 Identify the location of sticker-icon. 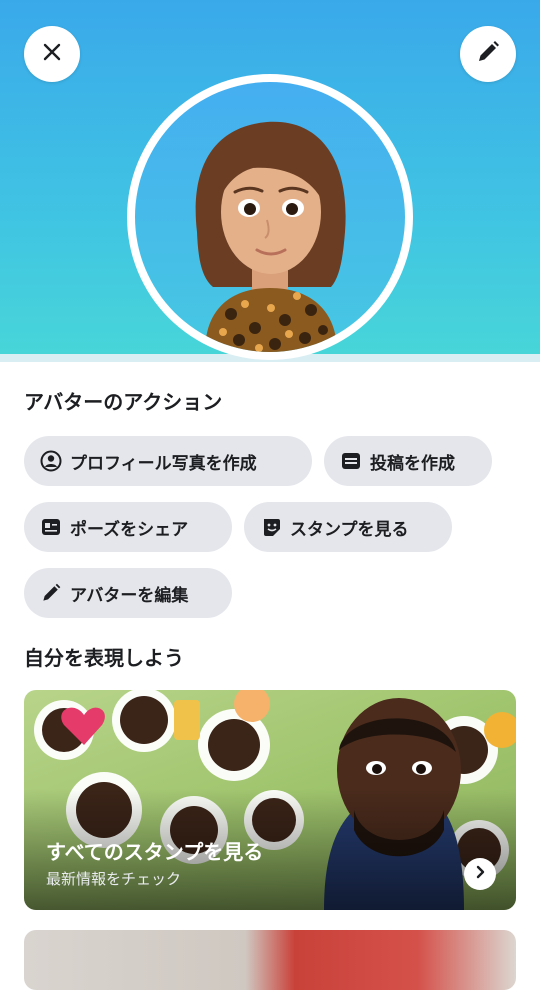
(271, 527).